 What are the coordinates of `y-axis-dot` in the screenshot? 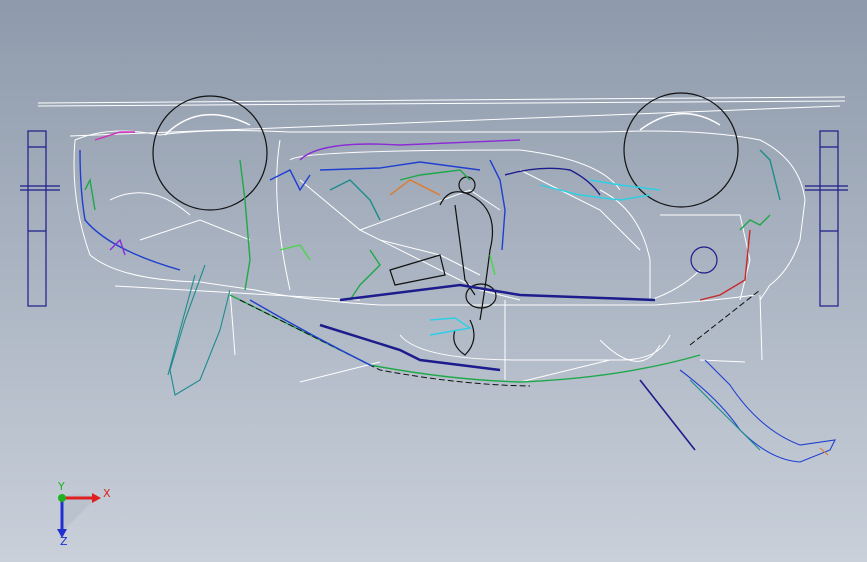 It's located at (62, 498).